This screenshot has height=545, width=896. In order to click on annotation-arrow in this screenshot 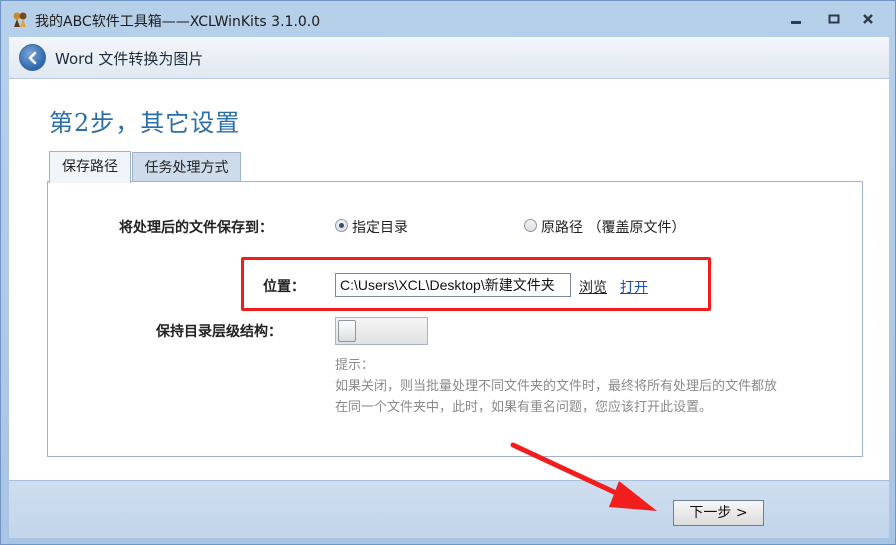, I will do `click(583, 476)`.